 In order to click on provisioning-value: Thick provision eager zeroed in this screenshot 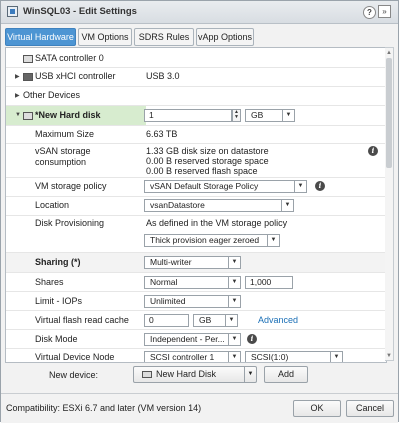, I will do `click(205, 240)`.